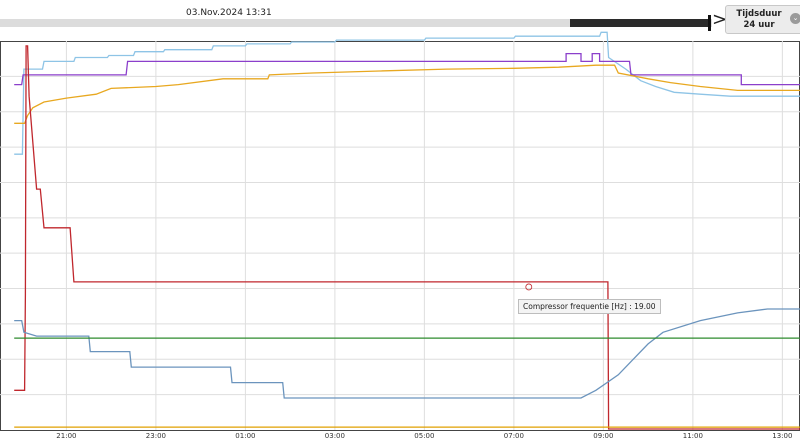  What do you see at coordinates (156, 436) in the screenshot?
I see `x-tick-label: 23:00` at bounding box center [156, 436].